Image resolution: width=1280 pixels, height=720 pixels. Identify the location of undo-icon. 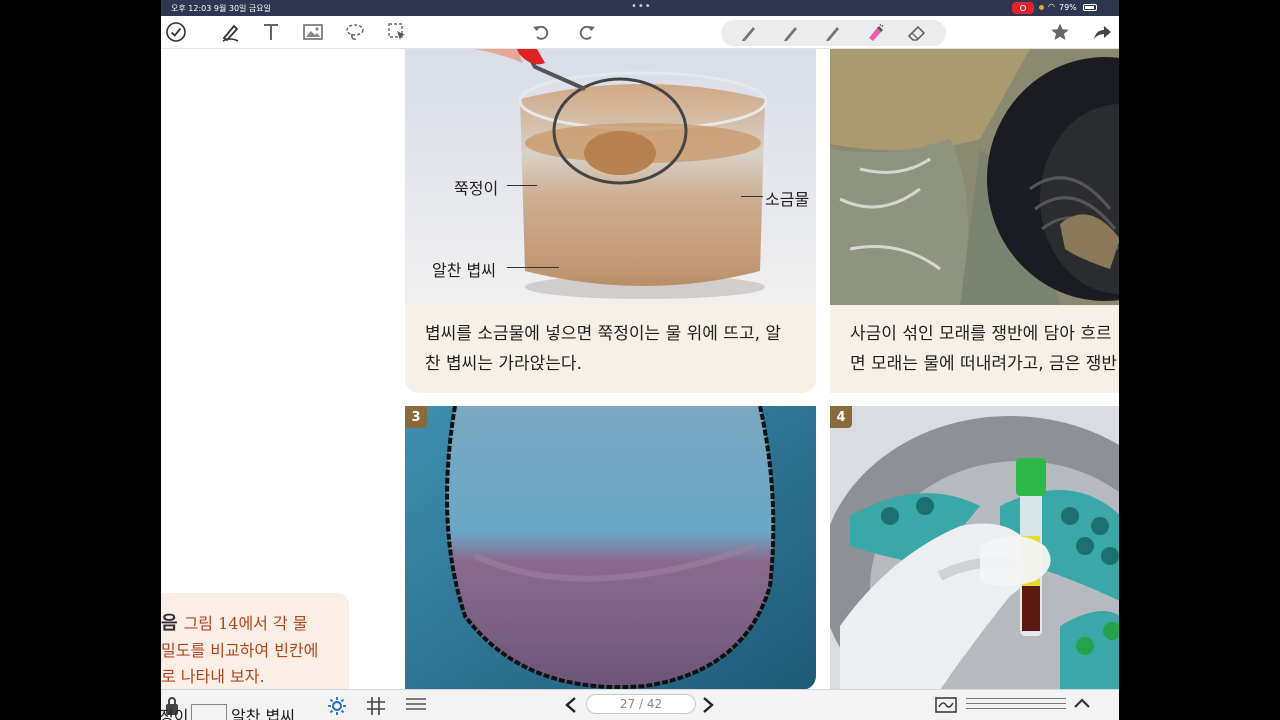
(541, 32).